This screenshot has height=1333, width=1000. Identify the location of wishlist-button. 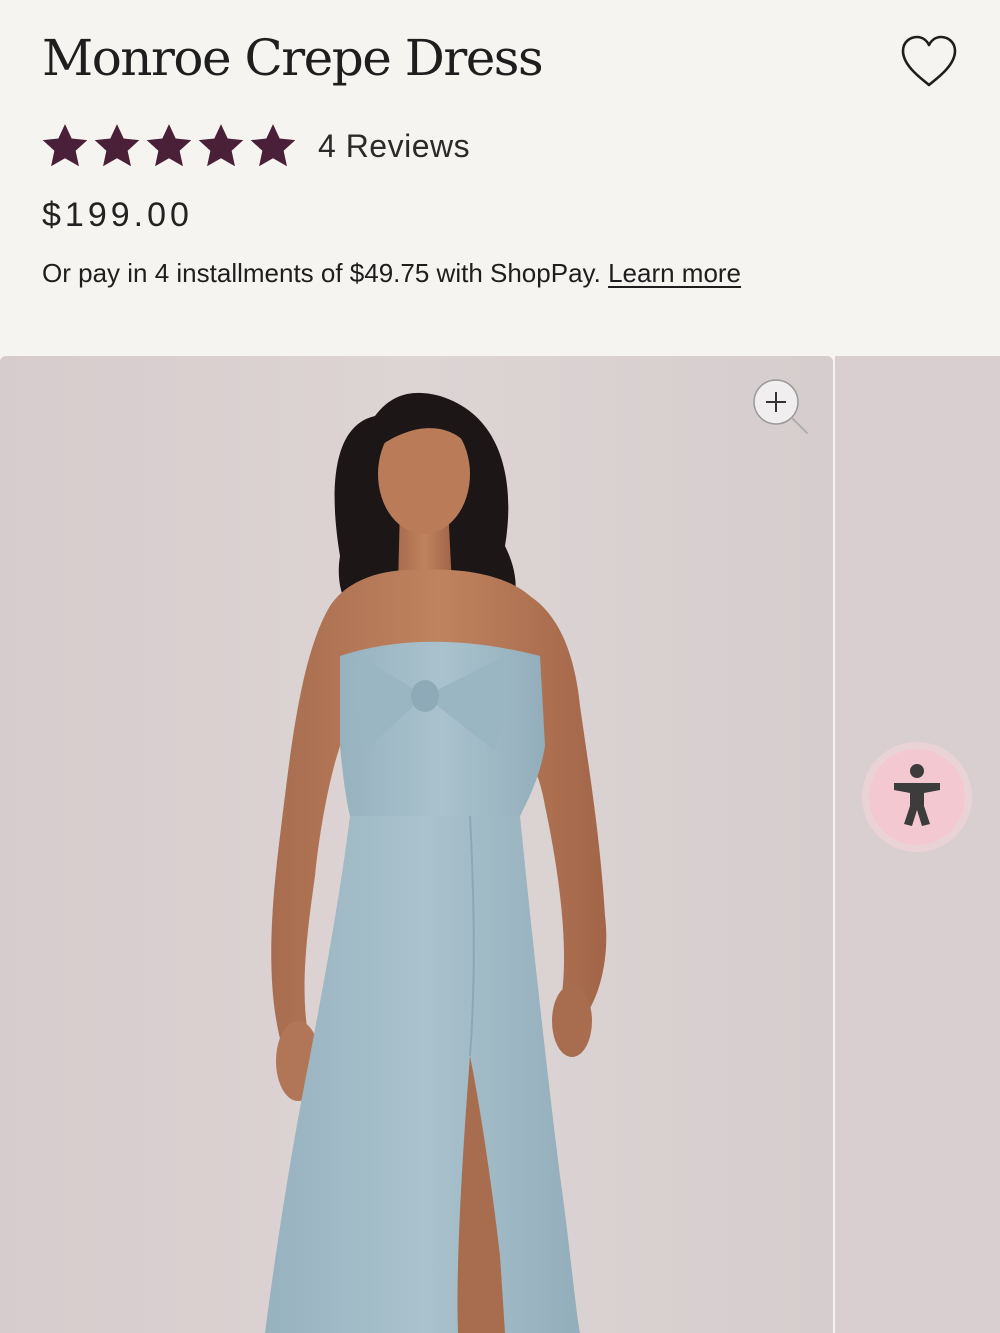
(929, 61).